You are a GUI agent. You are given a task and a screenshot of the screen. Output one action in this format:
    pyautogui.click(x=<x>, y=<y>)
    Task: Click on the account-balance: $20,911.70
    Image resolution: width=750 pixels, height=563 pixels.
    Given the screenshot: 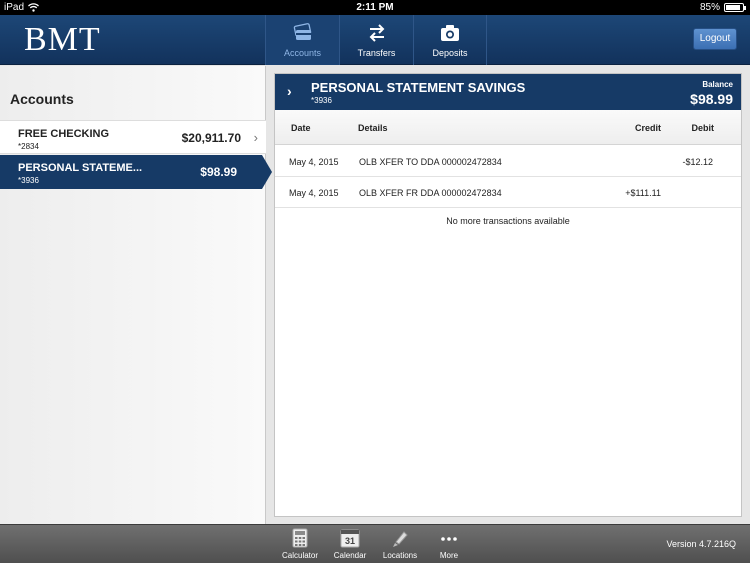 What is the action you would take?
    pyautogui.click(x=211, y=138)
    